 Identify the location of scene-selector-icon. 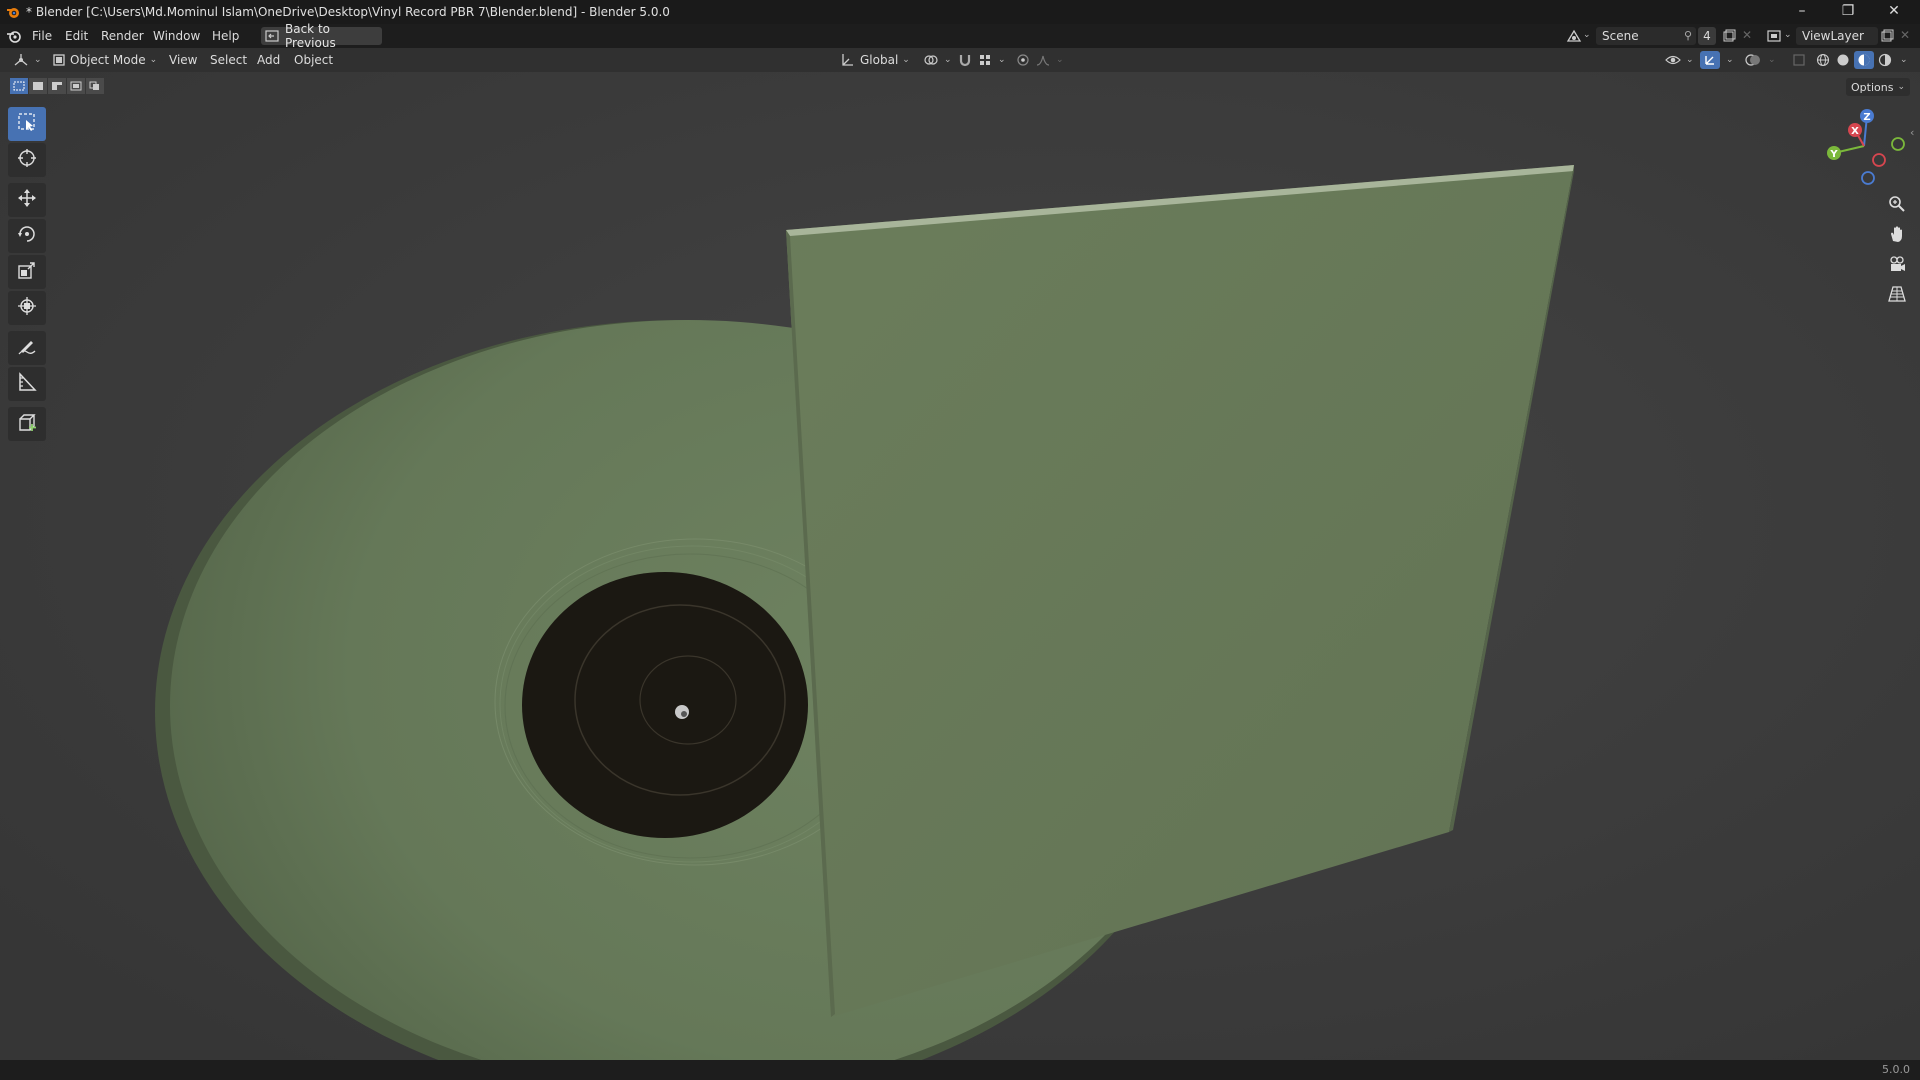
(1574, 36).